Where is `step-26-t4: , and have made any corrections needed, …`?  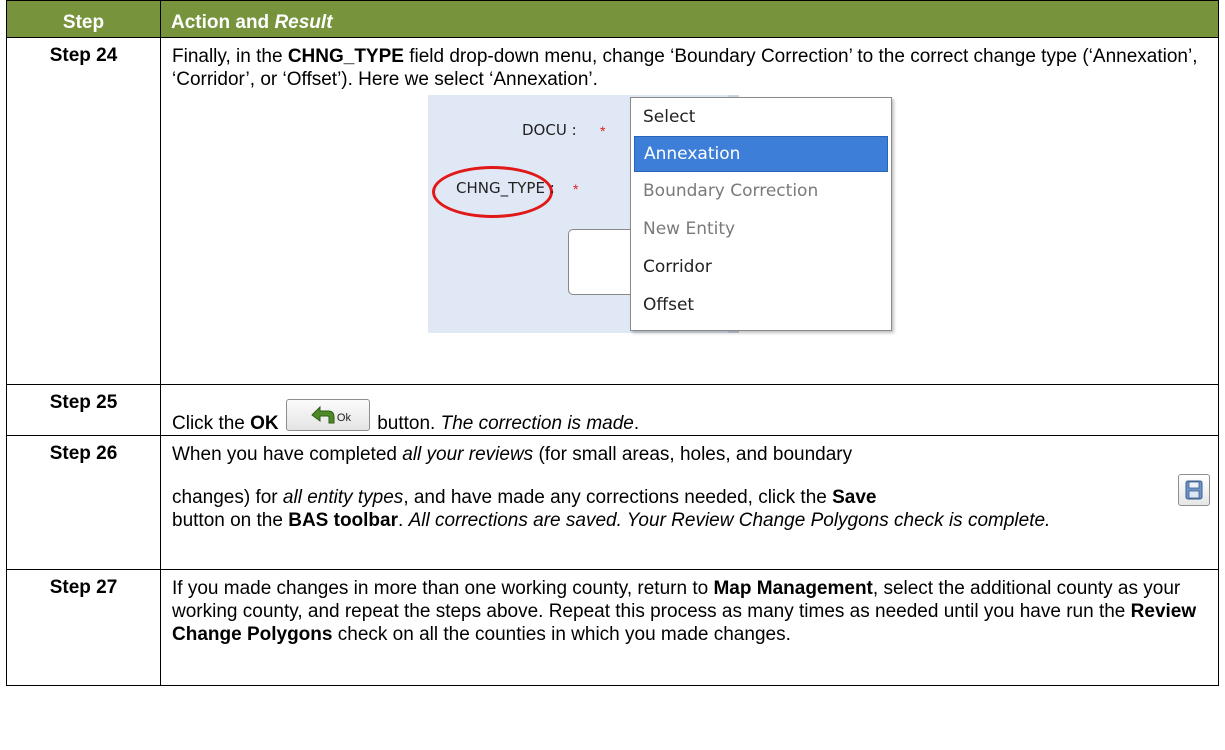
step-26-t4: , and have made any corrections needed, … is located at coordinates (618, 497).